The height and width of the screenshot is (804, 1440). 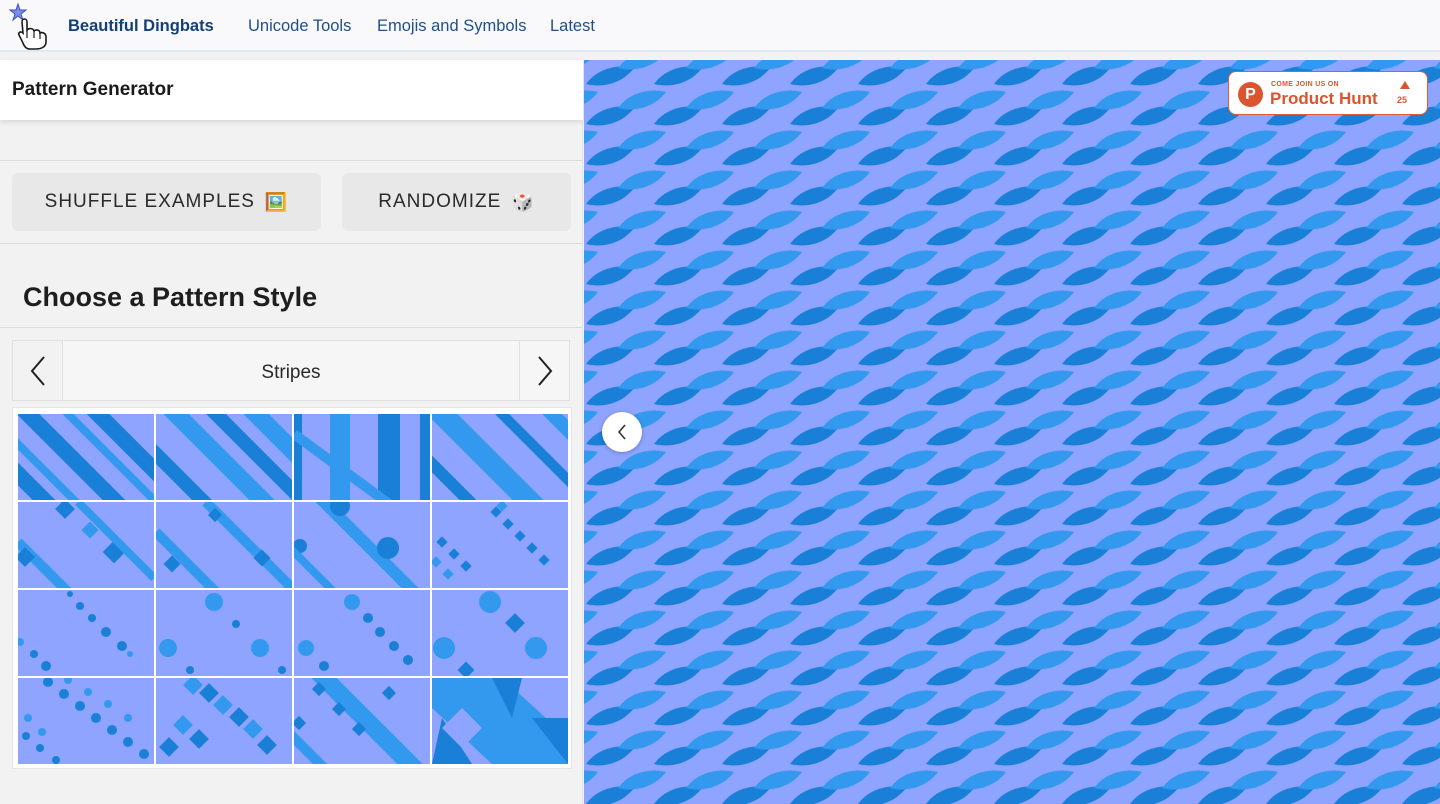 What do you see at coordinates (170, 297) in the screenshot?
I see `section-title: Choose a Pattern Style` at bounding box center [170, 297].